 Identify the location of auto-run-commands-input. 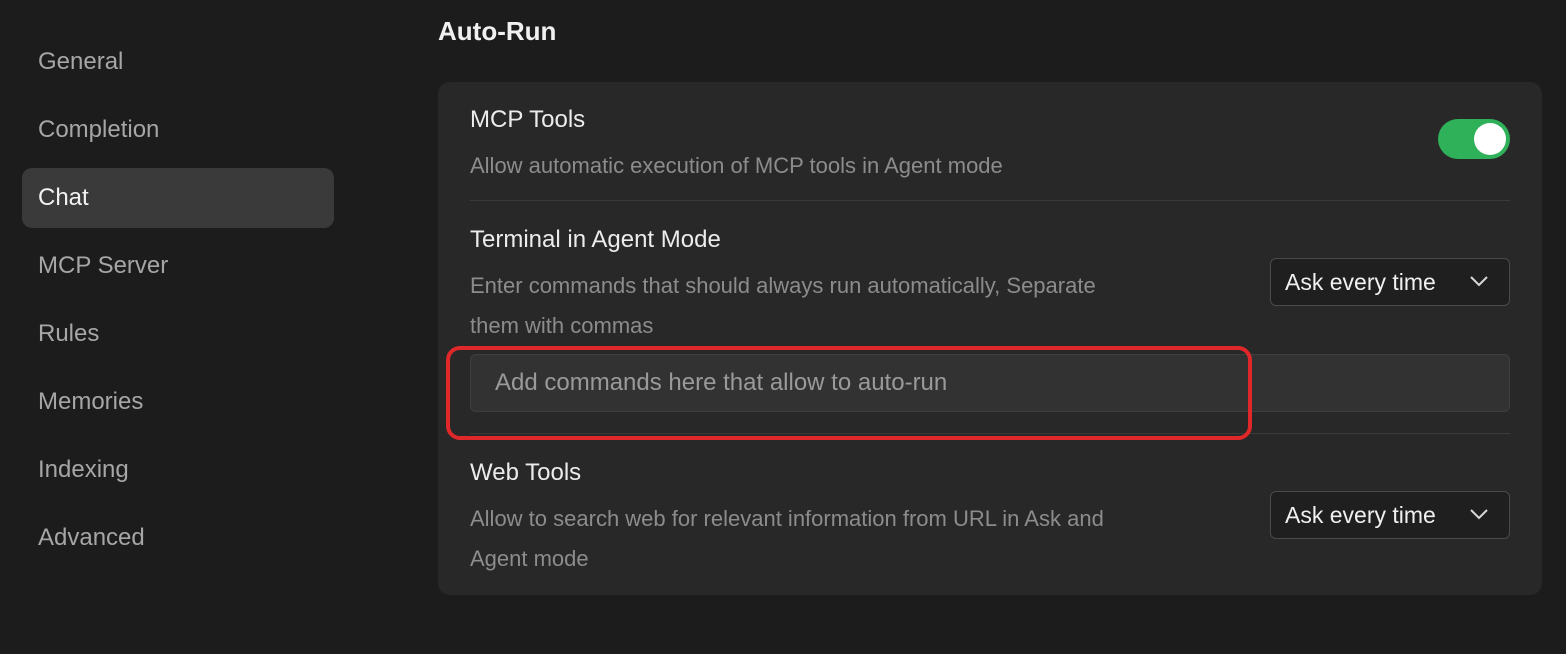
(990, 383).